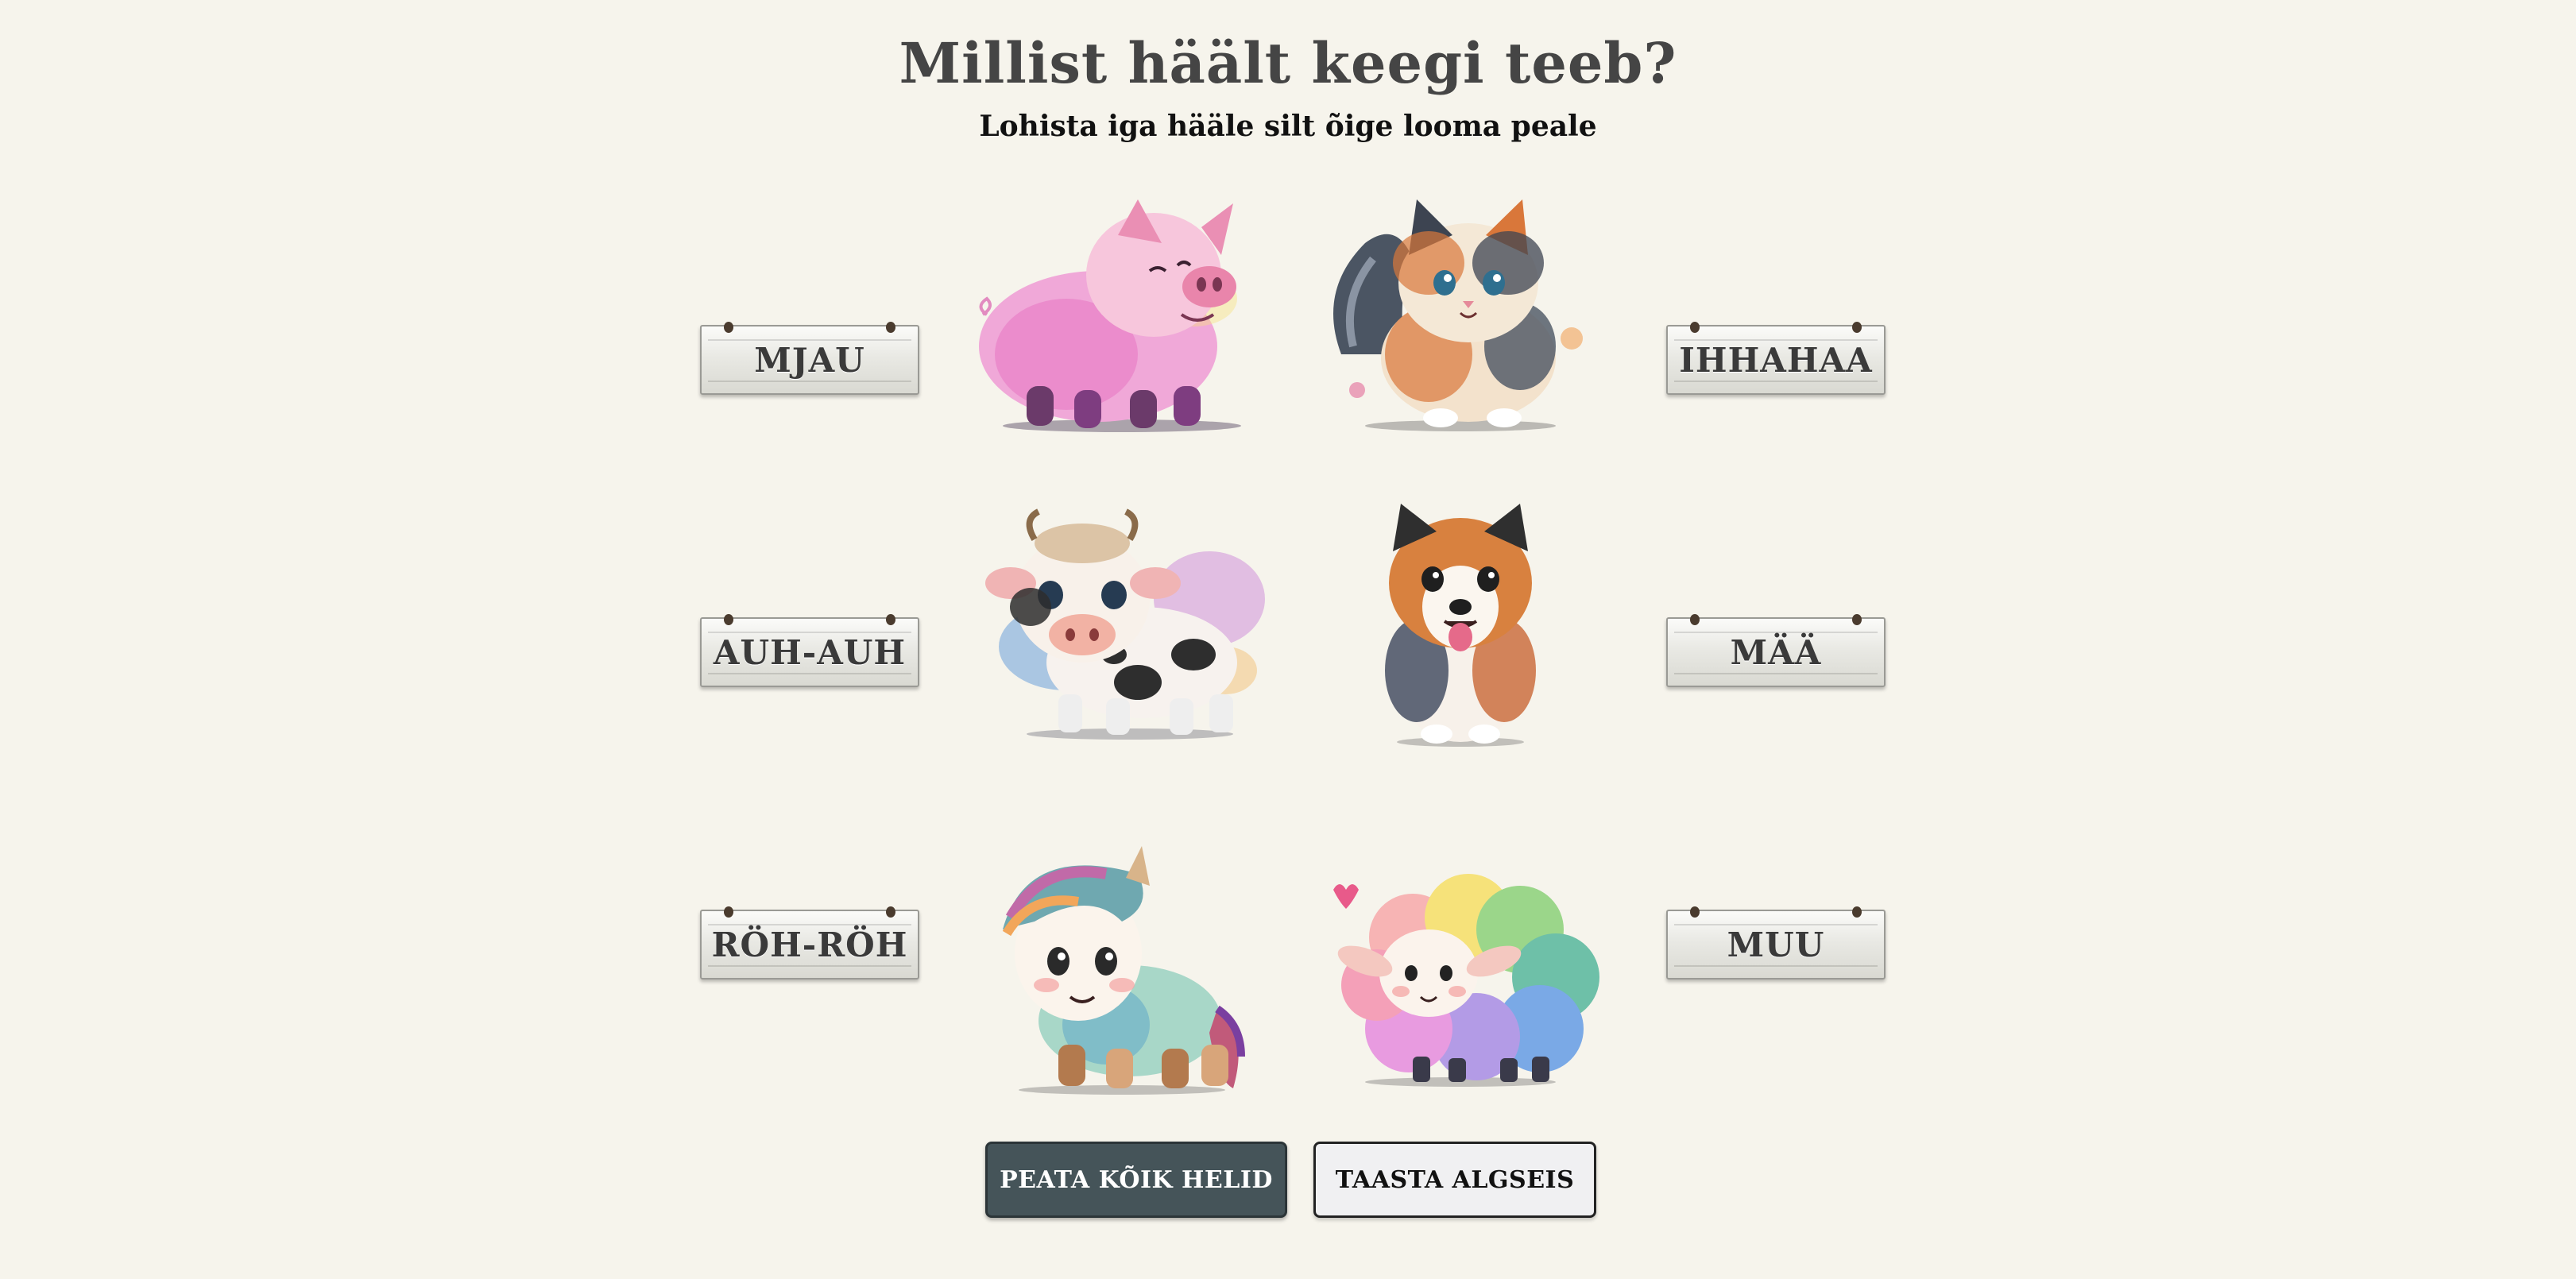 This screenshot has width=2576, height=1279. I want to click on sound-sign-muu: MUU, so click(1776, 943).